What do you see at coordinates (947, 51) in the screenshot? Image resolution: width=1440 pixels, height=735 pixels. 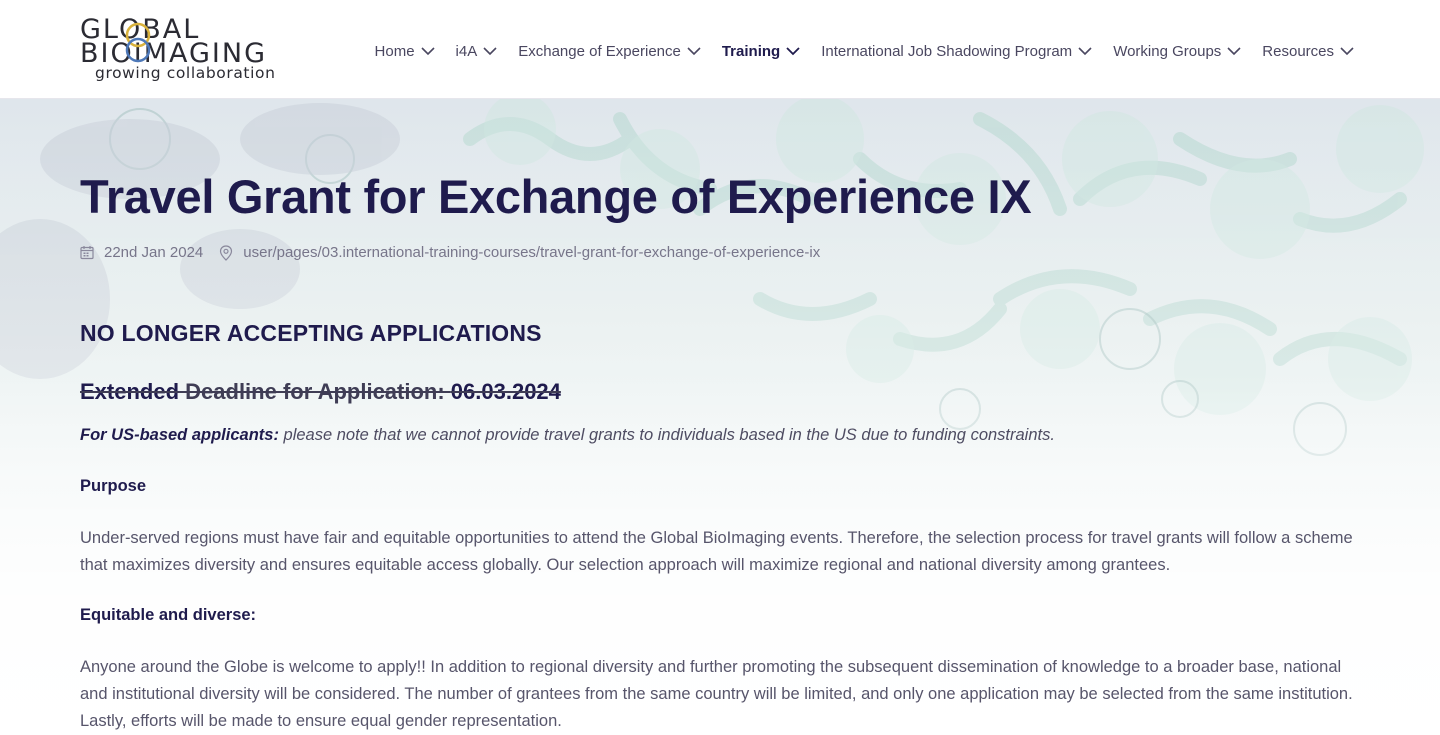 I see `nav-item-label: International Job Shadowing Program` at bounding box center [947, 51].